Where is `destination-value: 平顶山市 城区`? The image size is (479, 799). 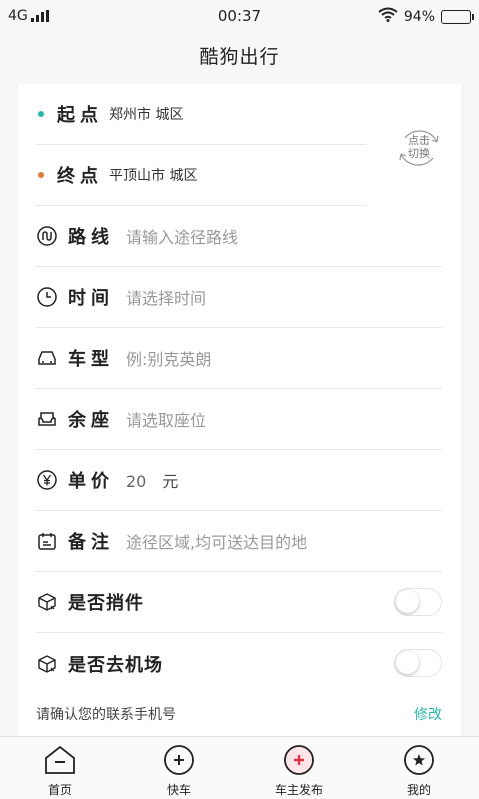
destination-value: 平顶山市 城区 is located at coordinates (153, 176).